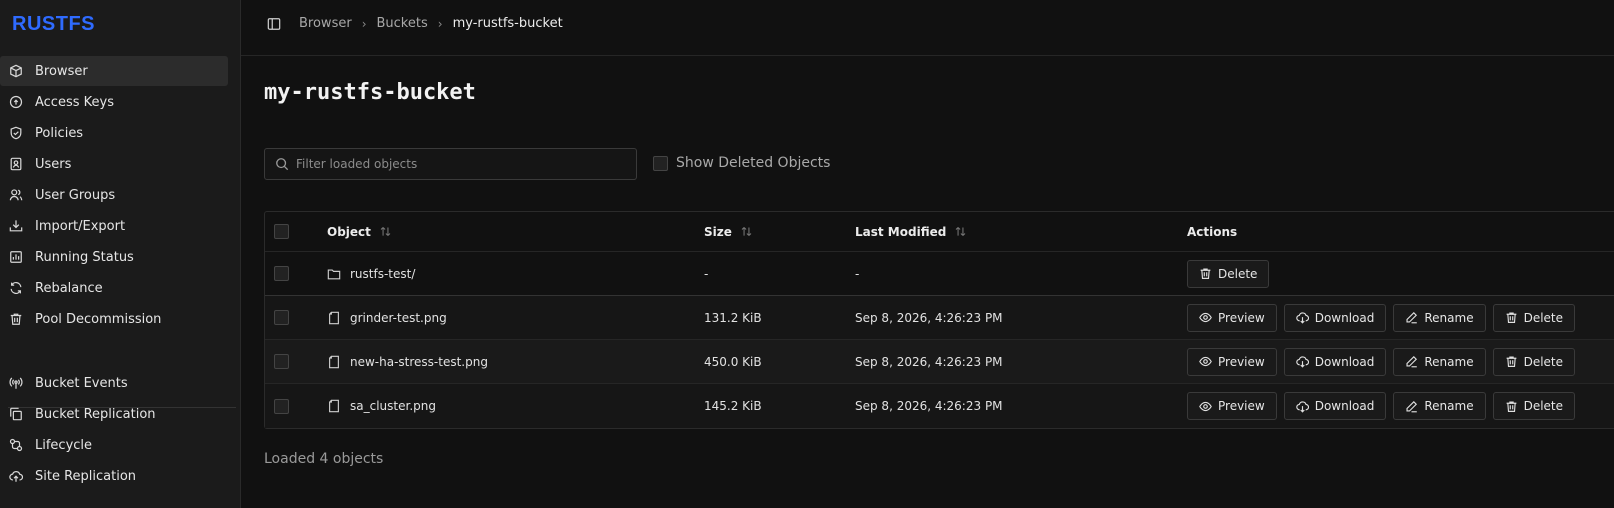  I want to click on sidebar-item-policies: Policies, so click(114, 133).